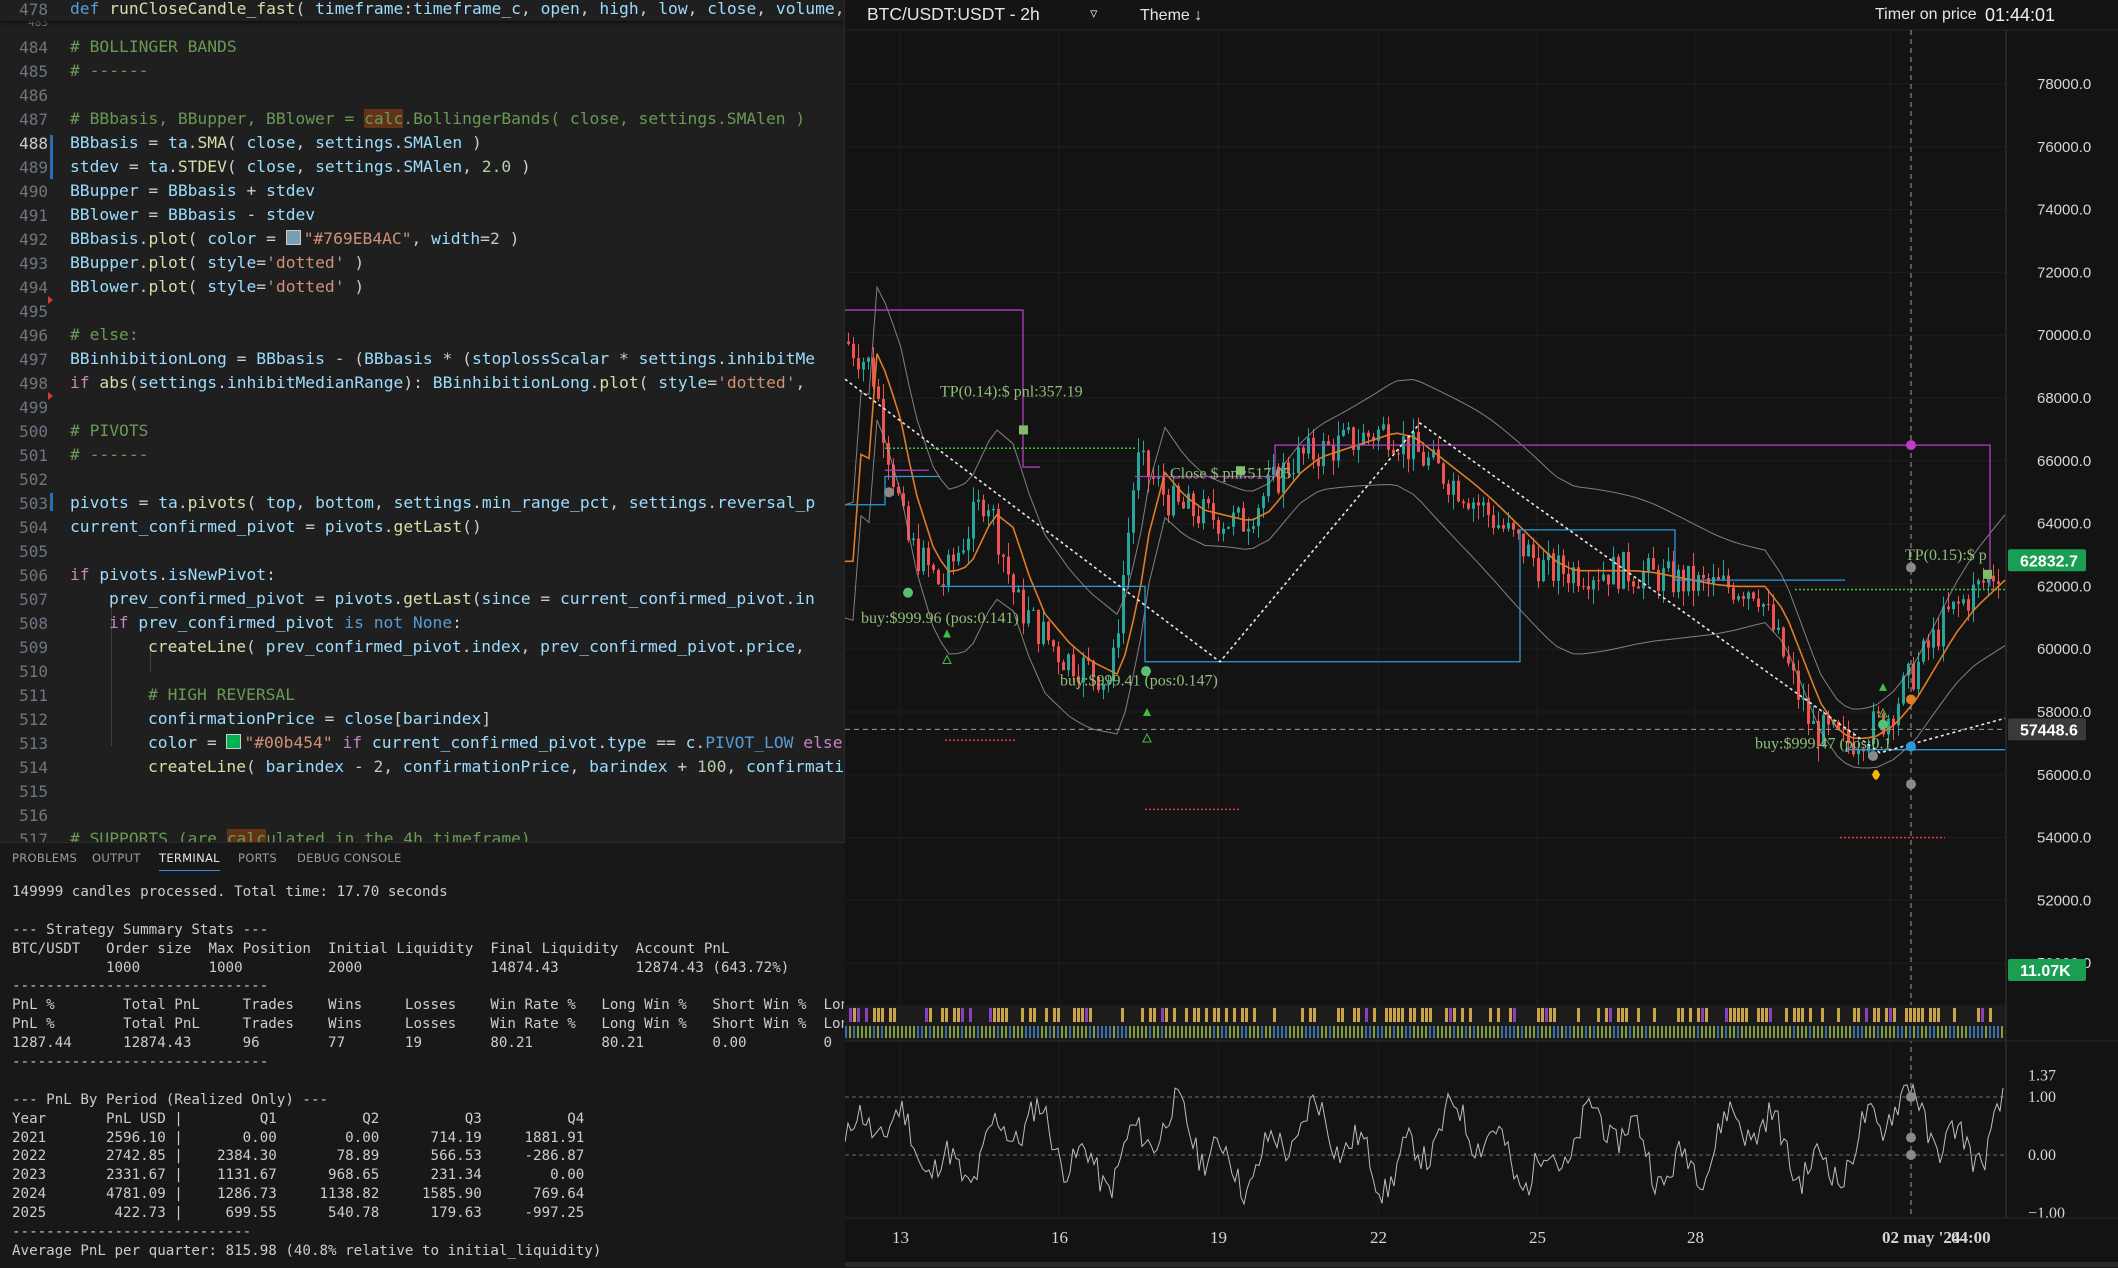 This screenshot has width=2118, height=1268. I want to click on timer-on-price-toggle: Timer on price, so click(1926, 14).